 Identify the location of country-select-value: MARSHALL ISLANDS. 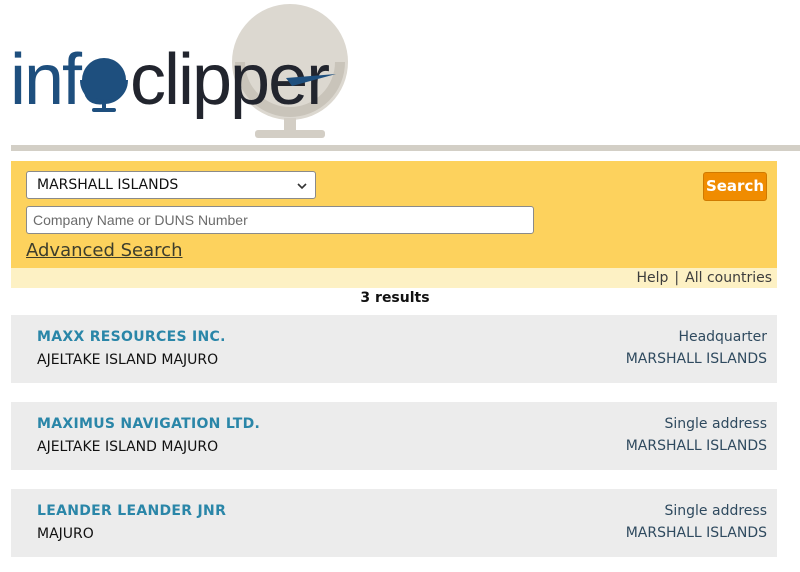
(108, 185).